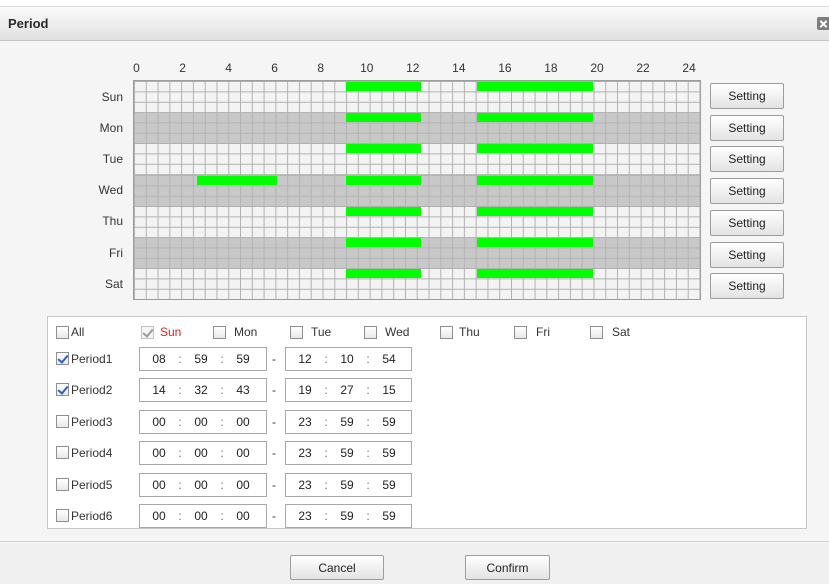  Describe the element at coordinates (747, 96) in the screenshot. I see `setting-button-sun: Setting` at that location.